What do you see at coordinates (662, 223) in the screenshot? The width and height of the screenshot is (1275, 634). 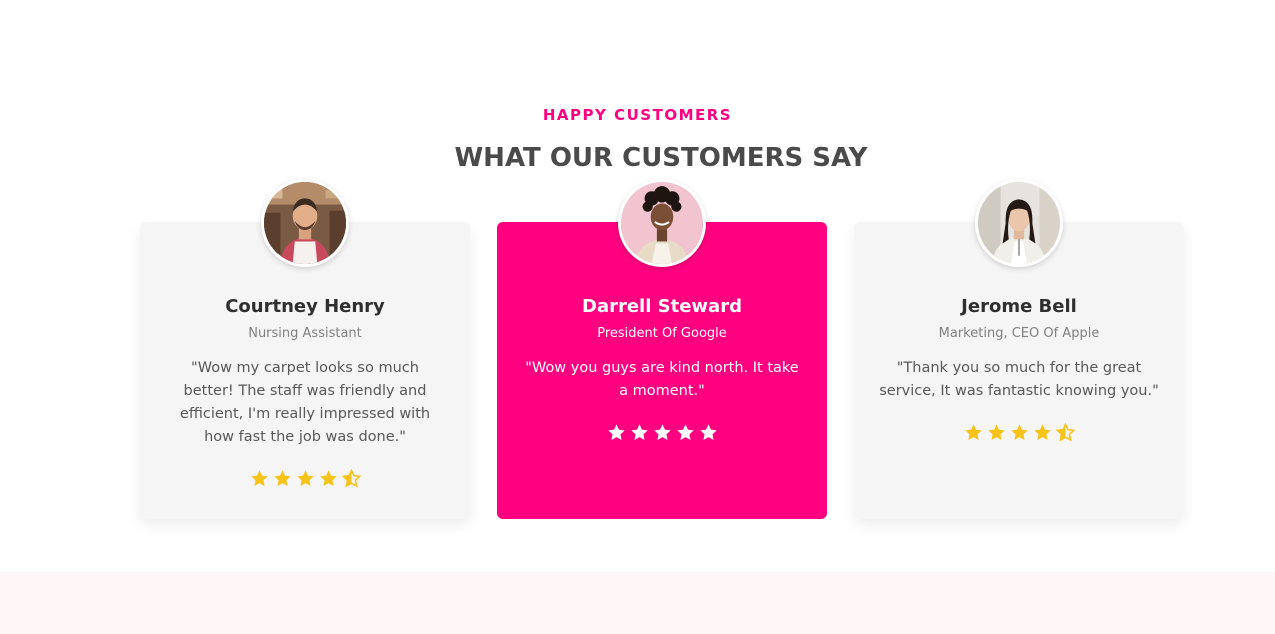 I see `woman-curly-hair-avatar` at bounding box center [662, 223].